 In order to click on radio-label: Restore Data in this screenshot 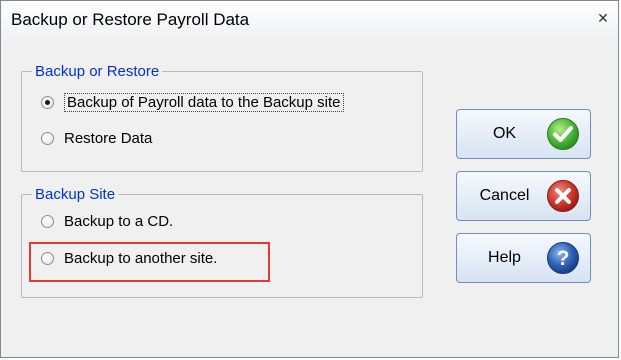, I will do `click(108, 138)`.